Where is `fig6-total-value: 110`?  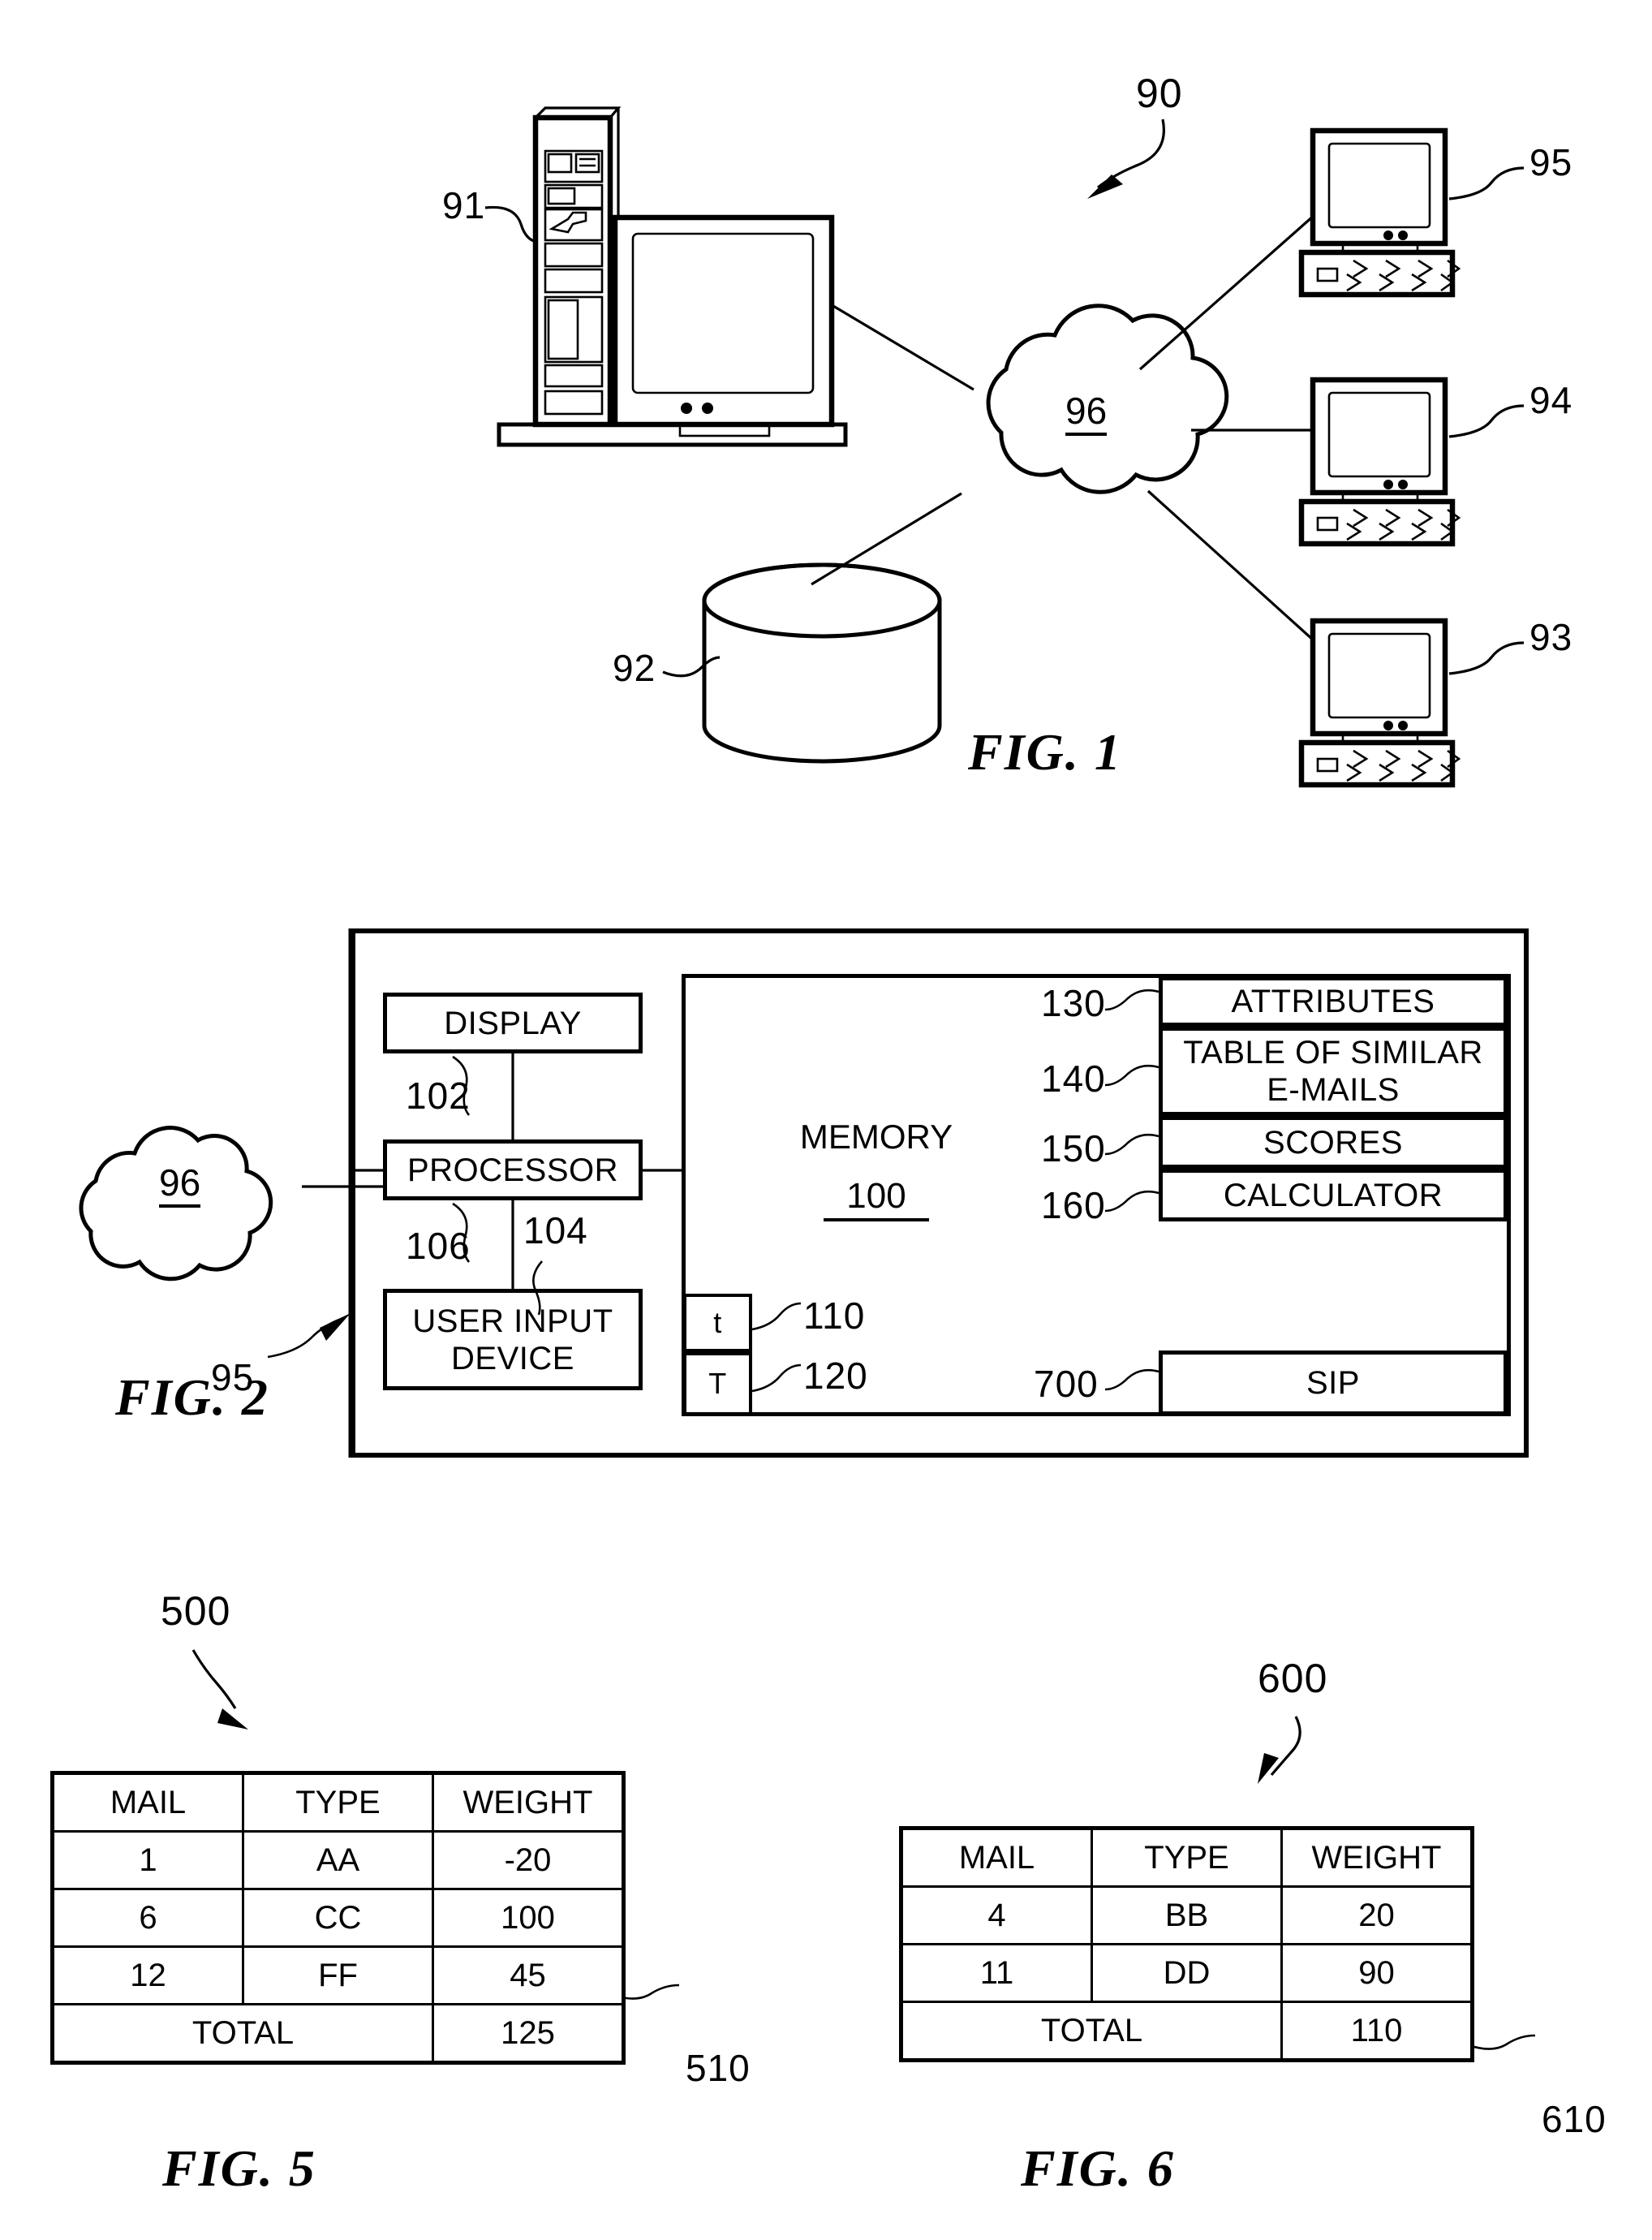
fig6-total-value: 110 is located at coordinates (1377, 2031).